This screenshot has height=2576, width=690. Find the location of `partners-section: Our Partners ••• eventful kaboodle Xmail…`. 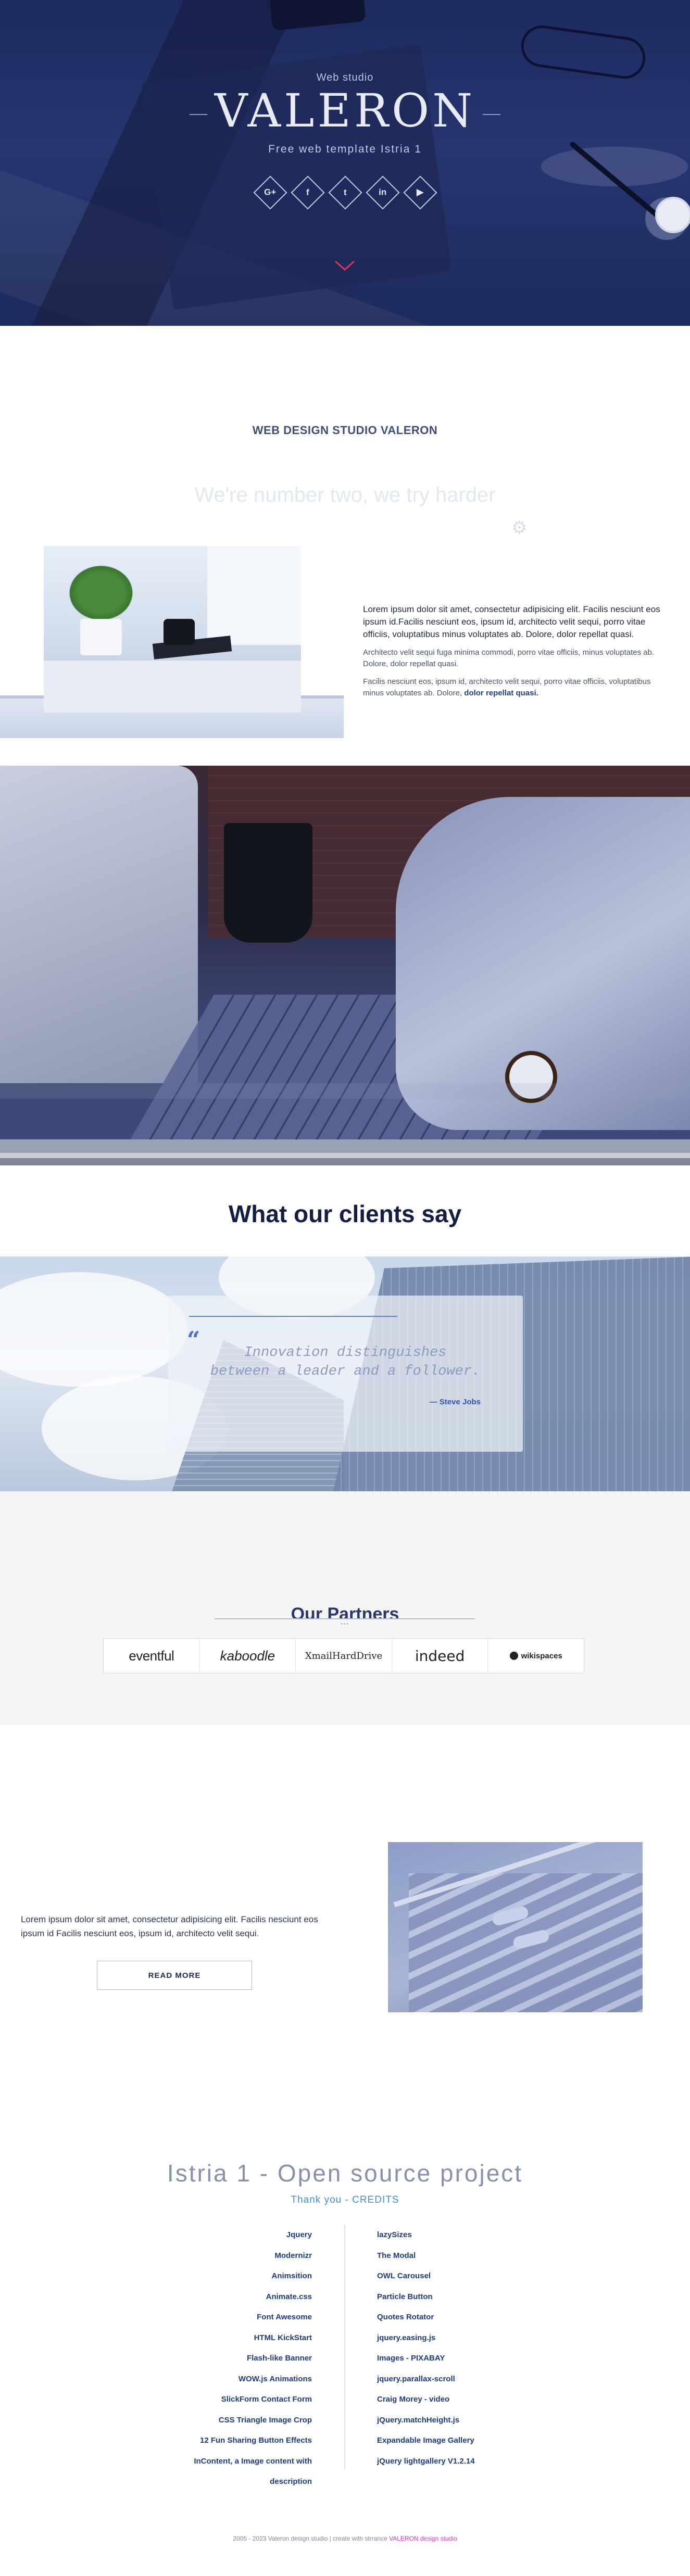

partners-section: Our Partners ••• eventful kaboodle Xmail… is located at coordinates (345, 1608).